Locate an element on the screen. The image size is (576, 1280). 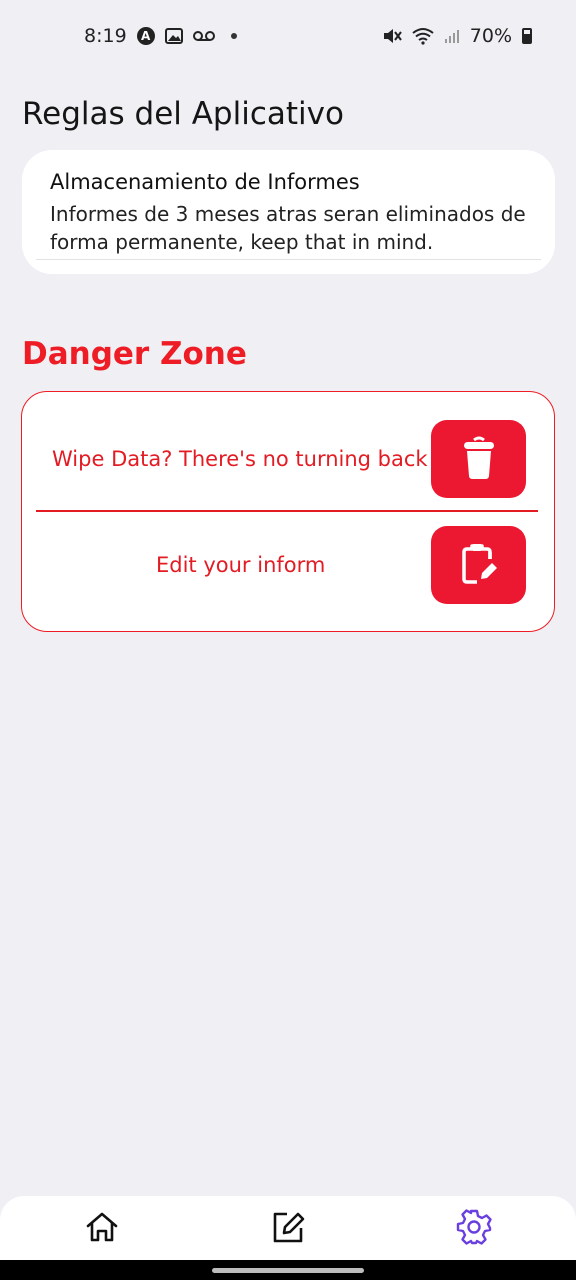
wipe-data-button is located at coordinates (478, 459).